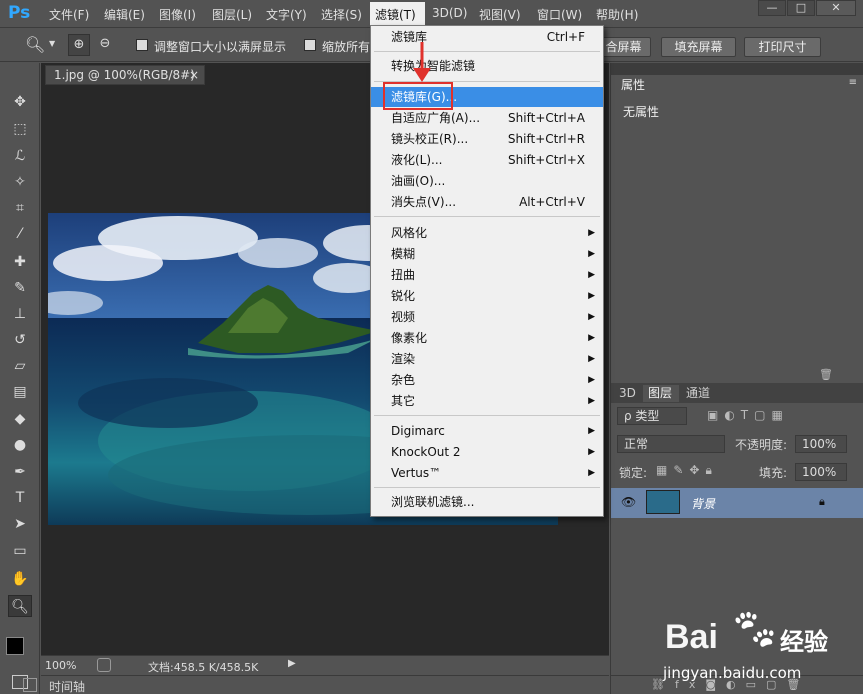 The width and height of the screenshot is (863, 694). Describe the element at coordinates (20, 208) in the screenshot. I see `crop-tool-icon: ⌗` at that location.